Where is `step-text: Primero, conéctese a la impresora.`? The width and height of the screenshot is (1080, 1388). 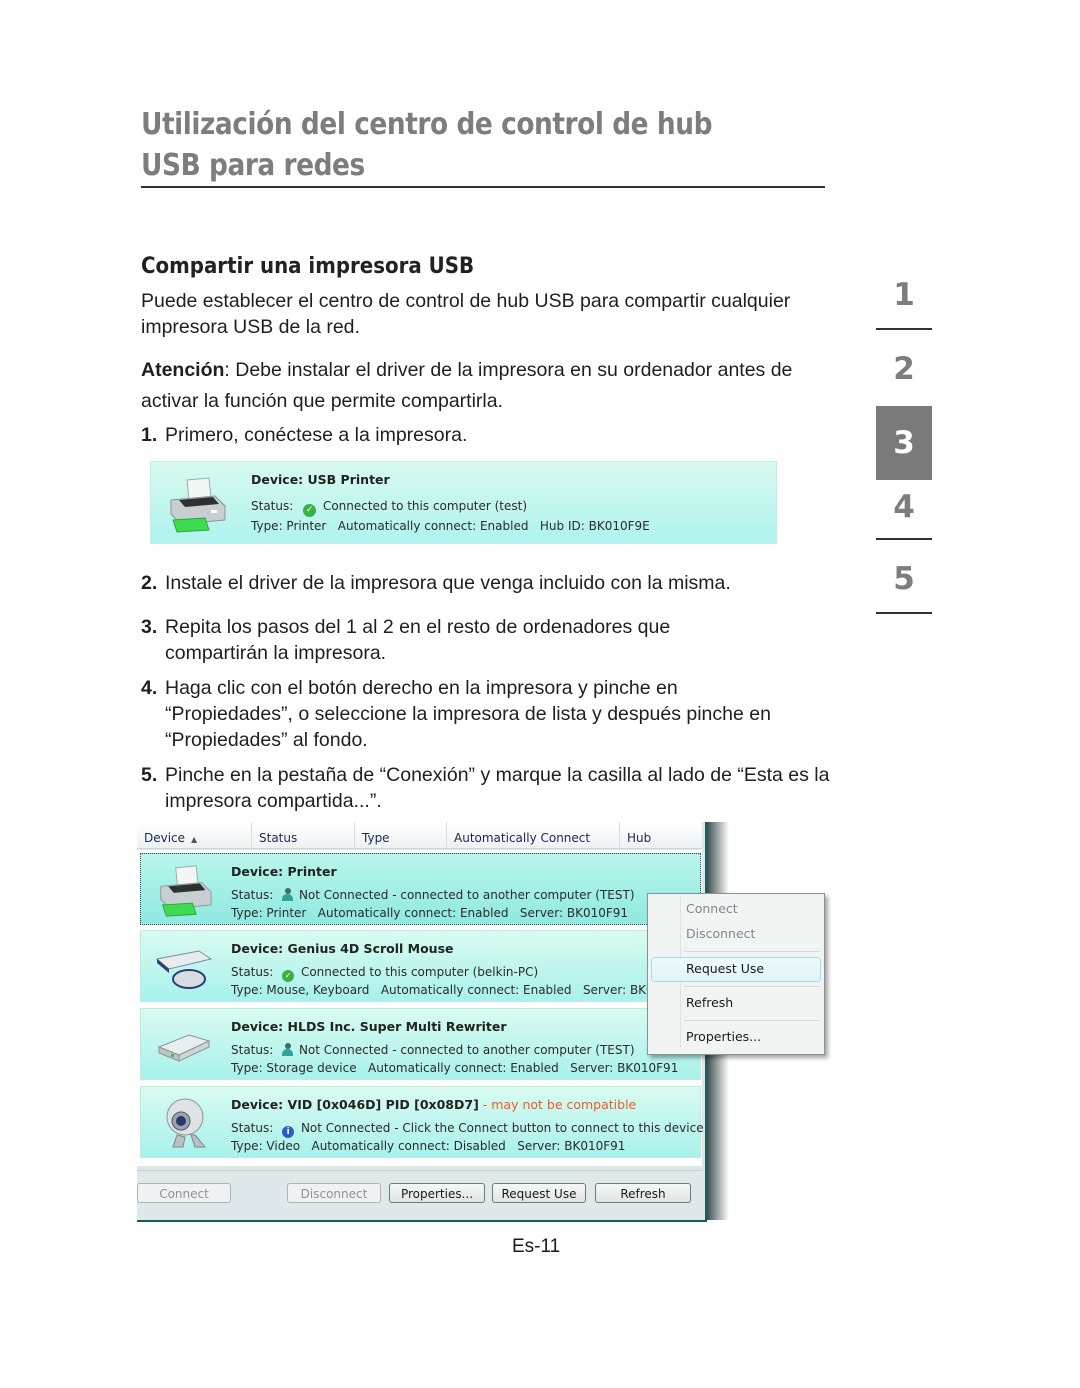
step-text: Primero, conéctese a la impresora. is located at coordinates (316, 435).